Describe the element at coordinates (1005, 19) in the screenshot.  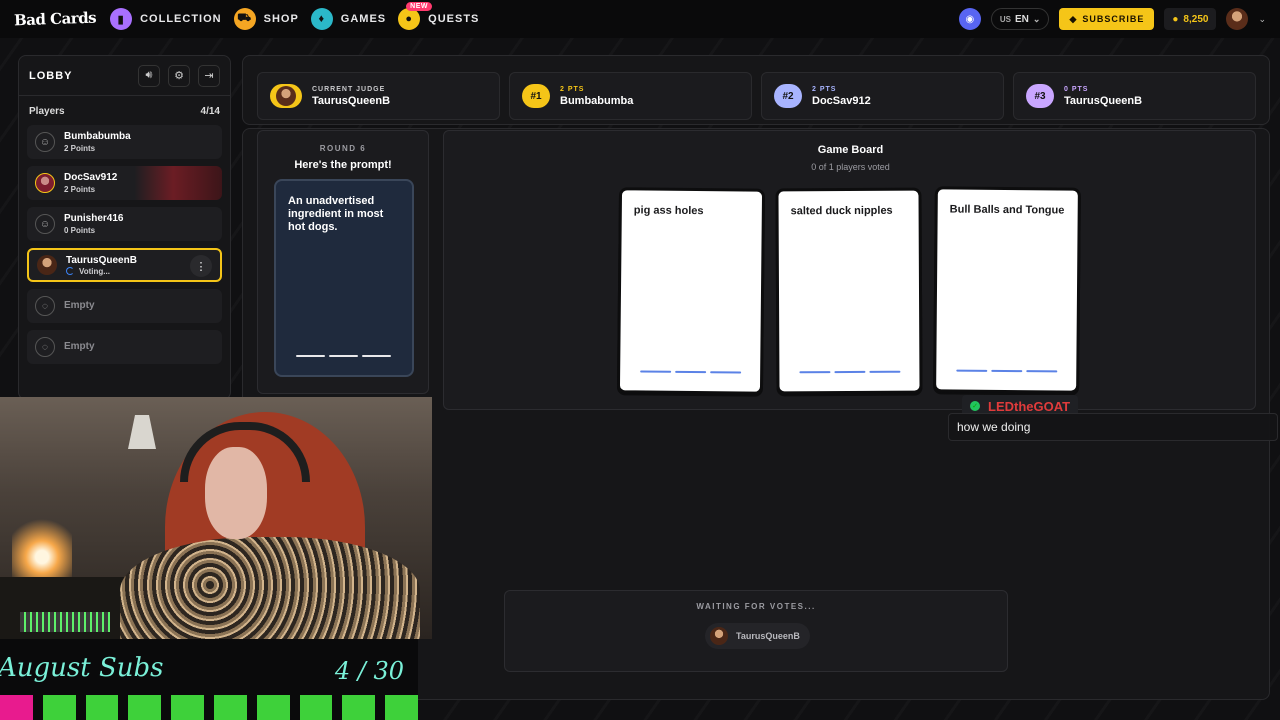
I see `language-country: US` at that location.